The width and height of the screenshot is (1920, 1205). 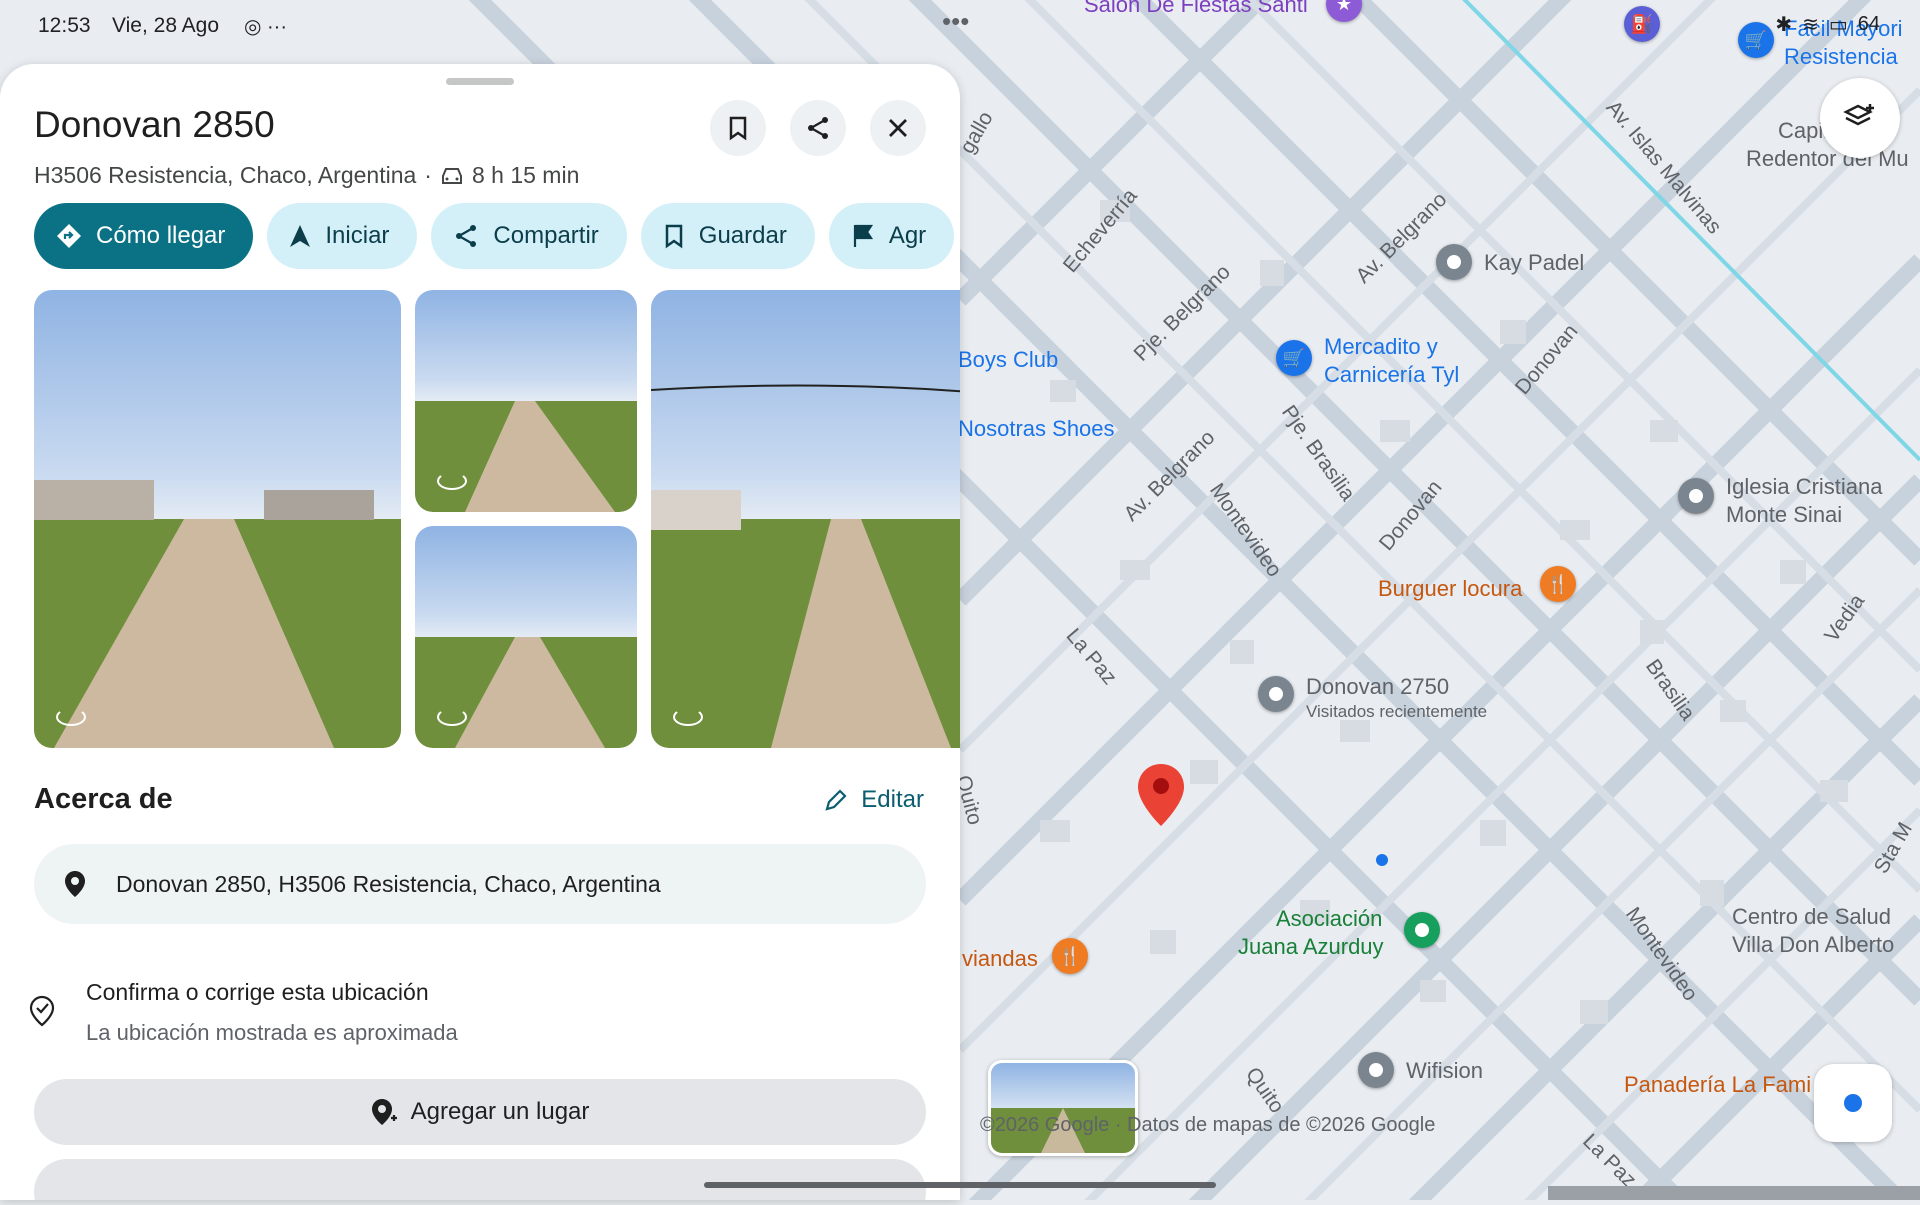 I want to click on save-button: Guardar, so click(x=727, y=236).